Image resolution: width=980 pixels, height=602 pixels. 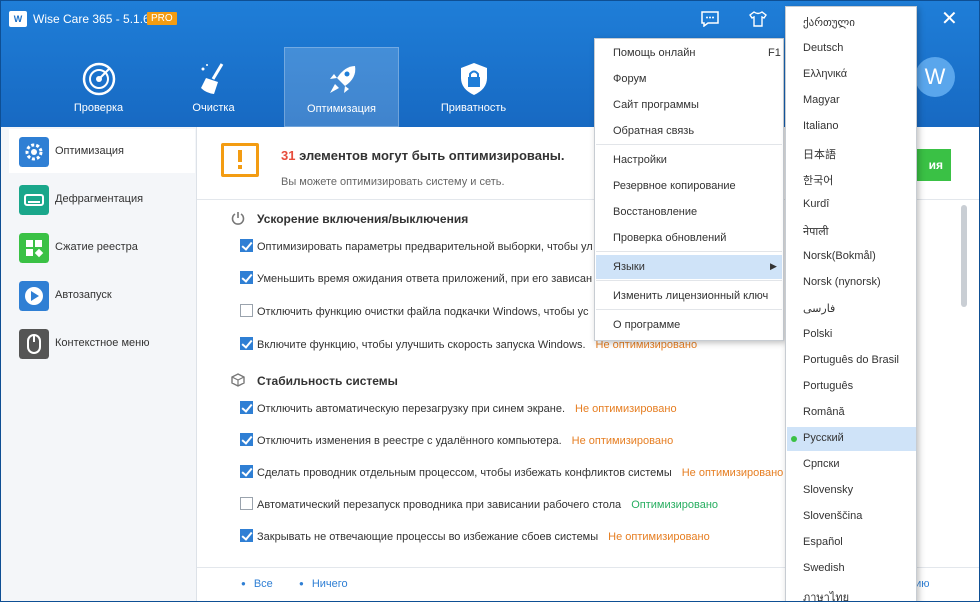 I want to click on menu-item: Настройки, so click(x=689, y=160).